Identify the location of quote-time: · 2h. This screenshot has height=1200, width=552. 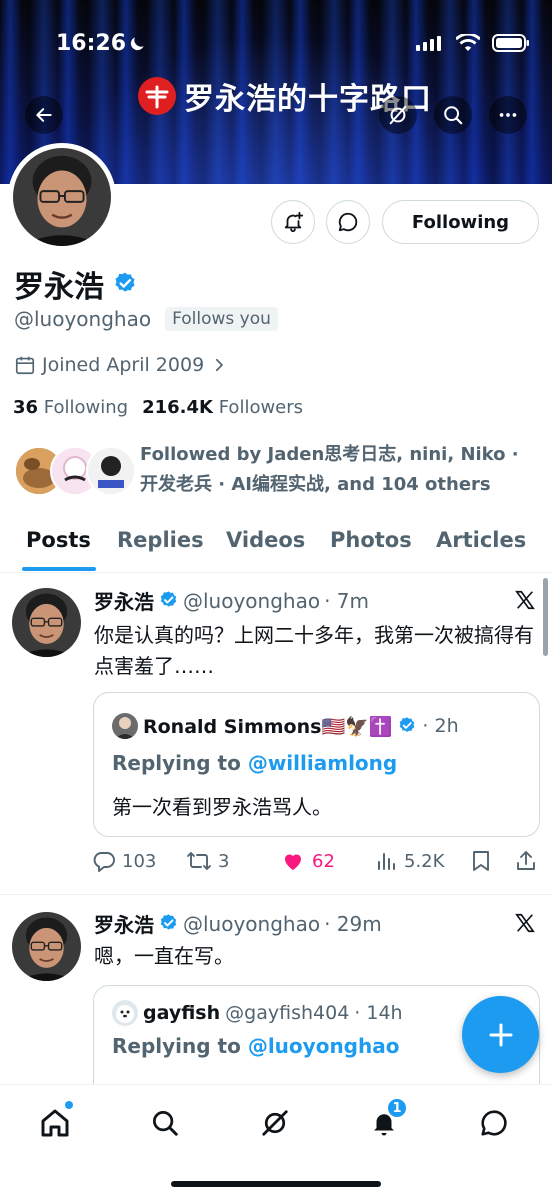
(440, 726).